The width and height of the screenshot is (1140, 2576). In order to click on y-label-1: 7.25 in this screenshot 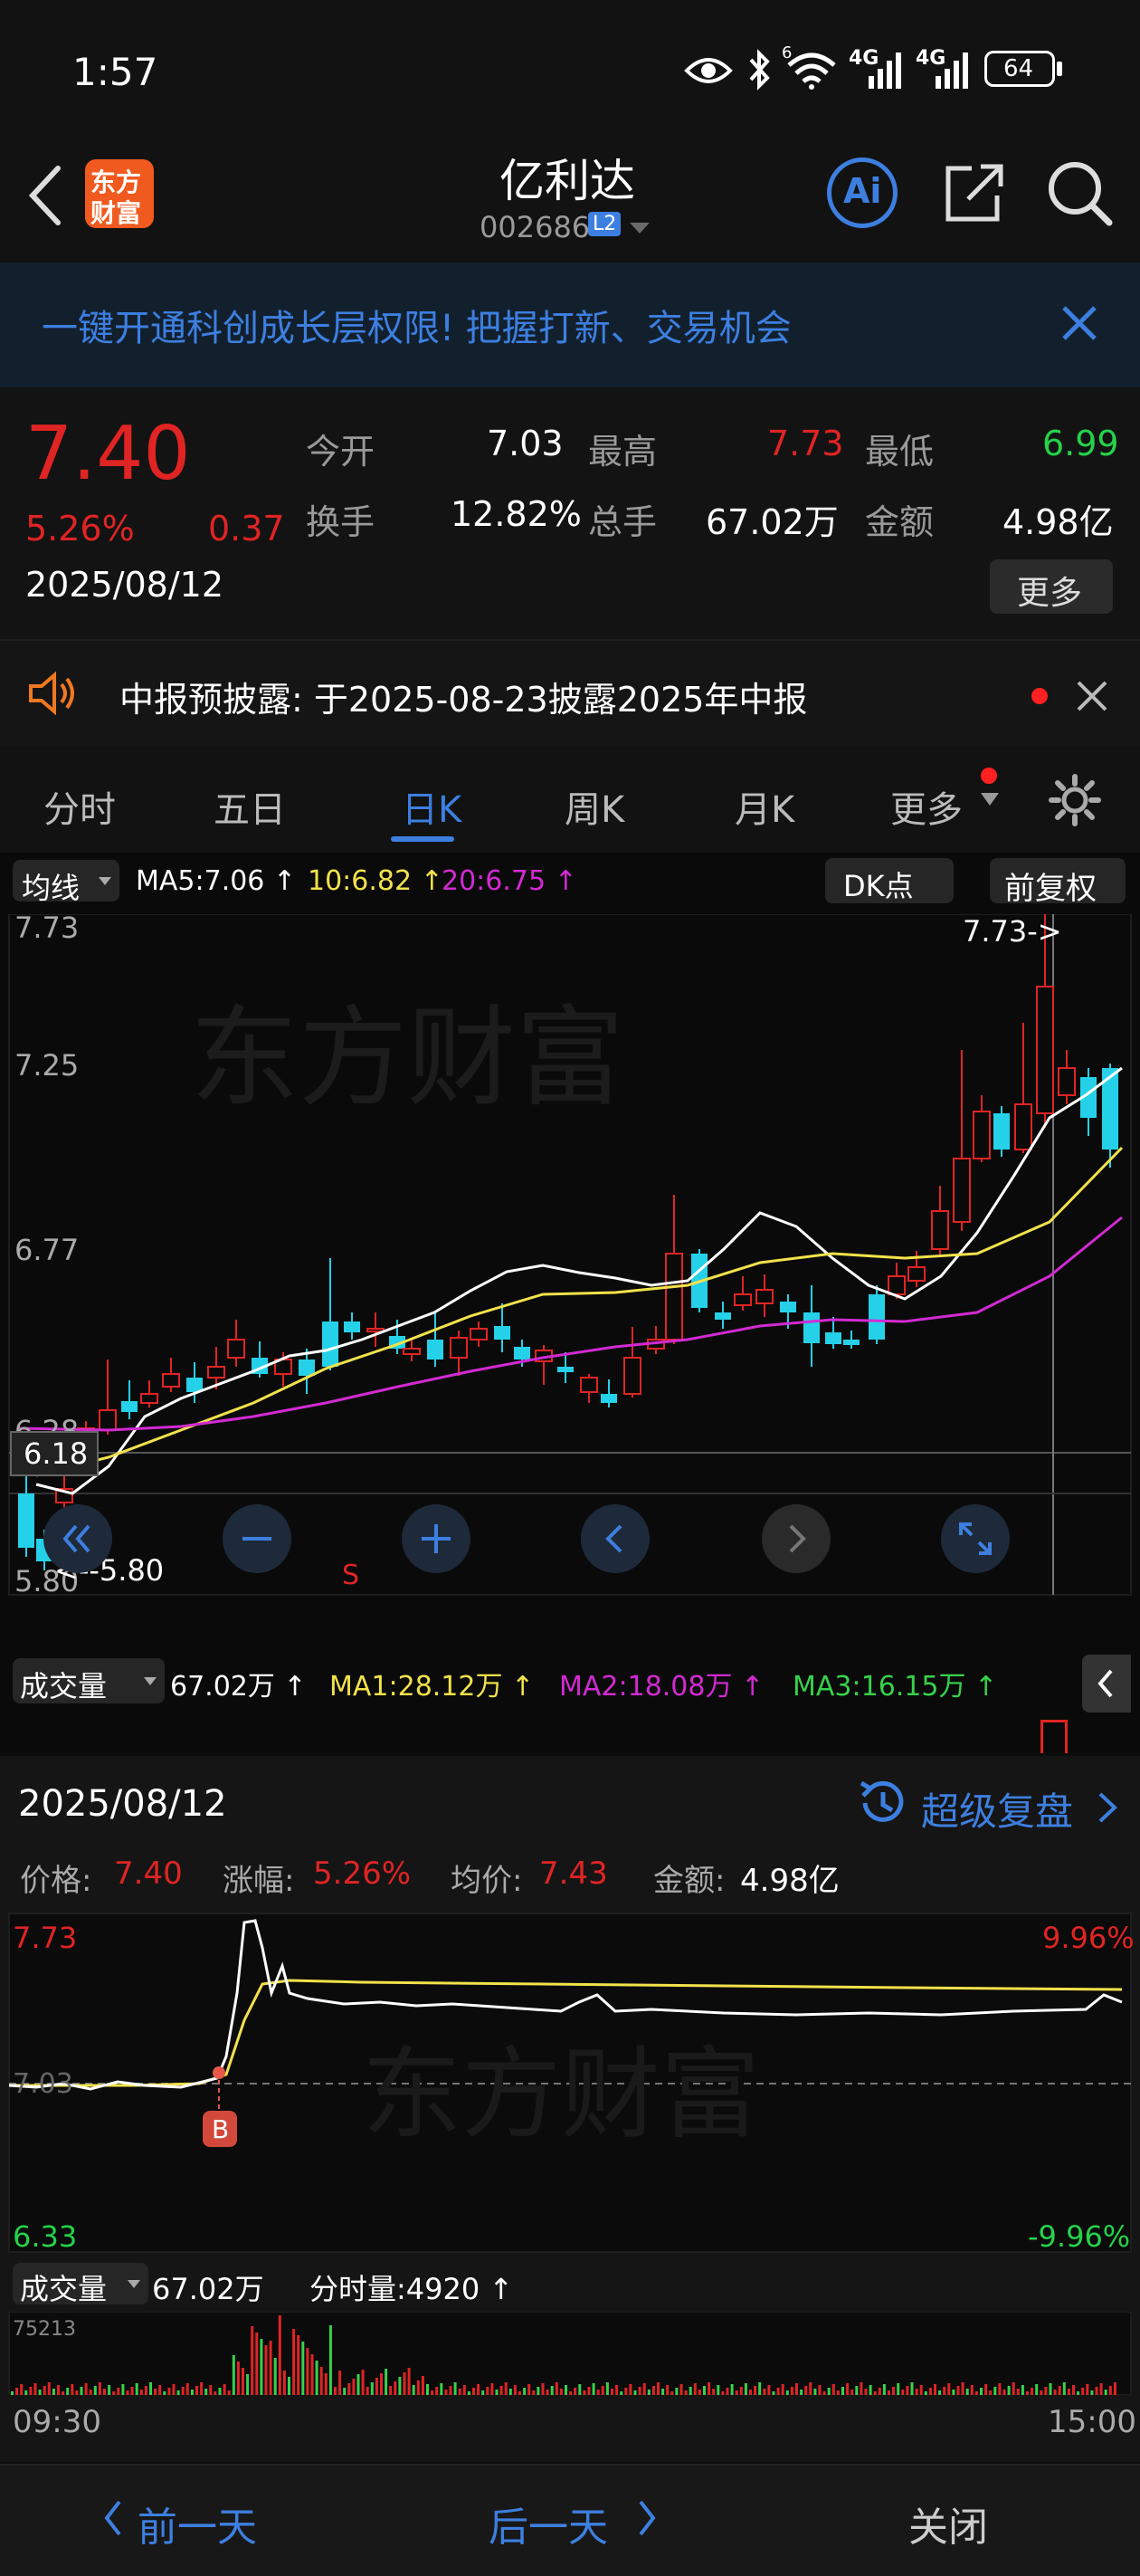, I will do `click(47, 1065)`.